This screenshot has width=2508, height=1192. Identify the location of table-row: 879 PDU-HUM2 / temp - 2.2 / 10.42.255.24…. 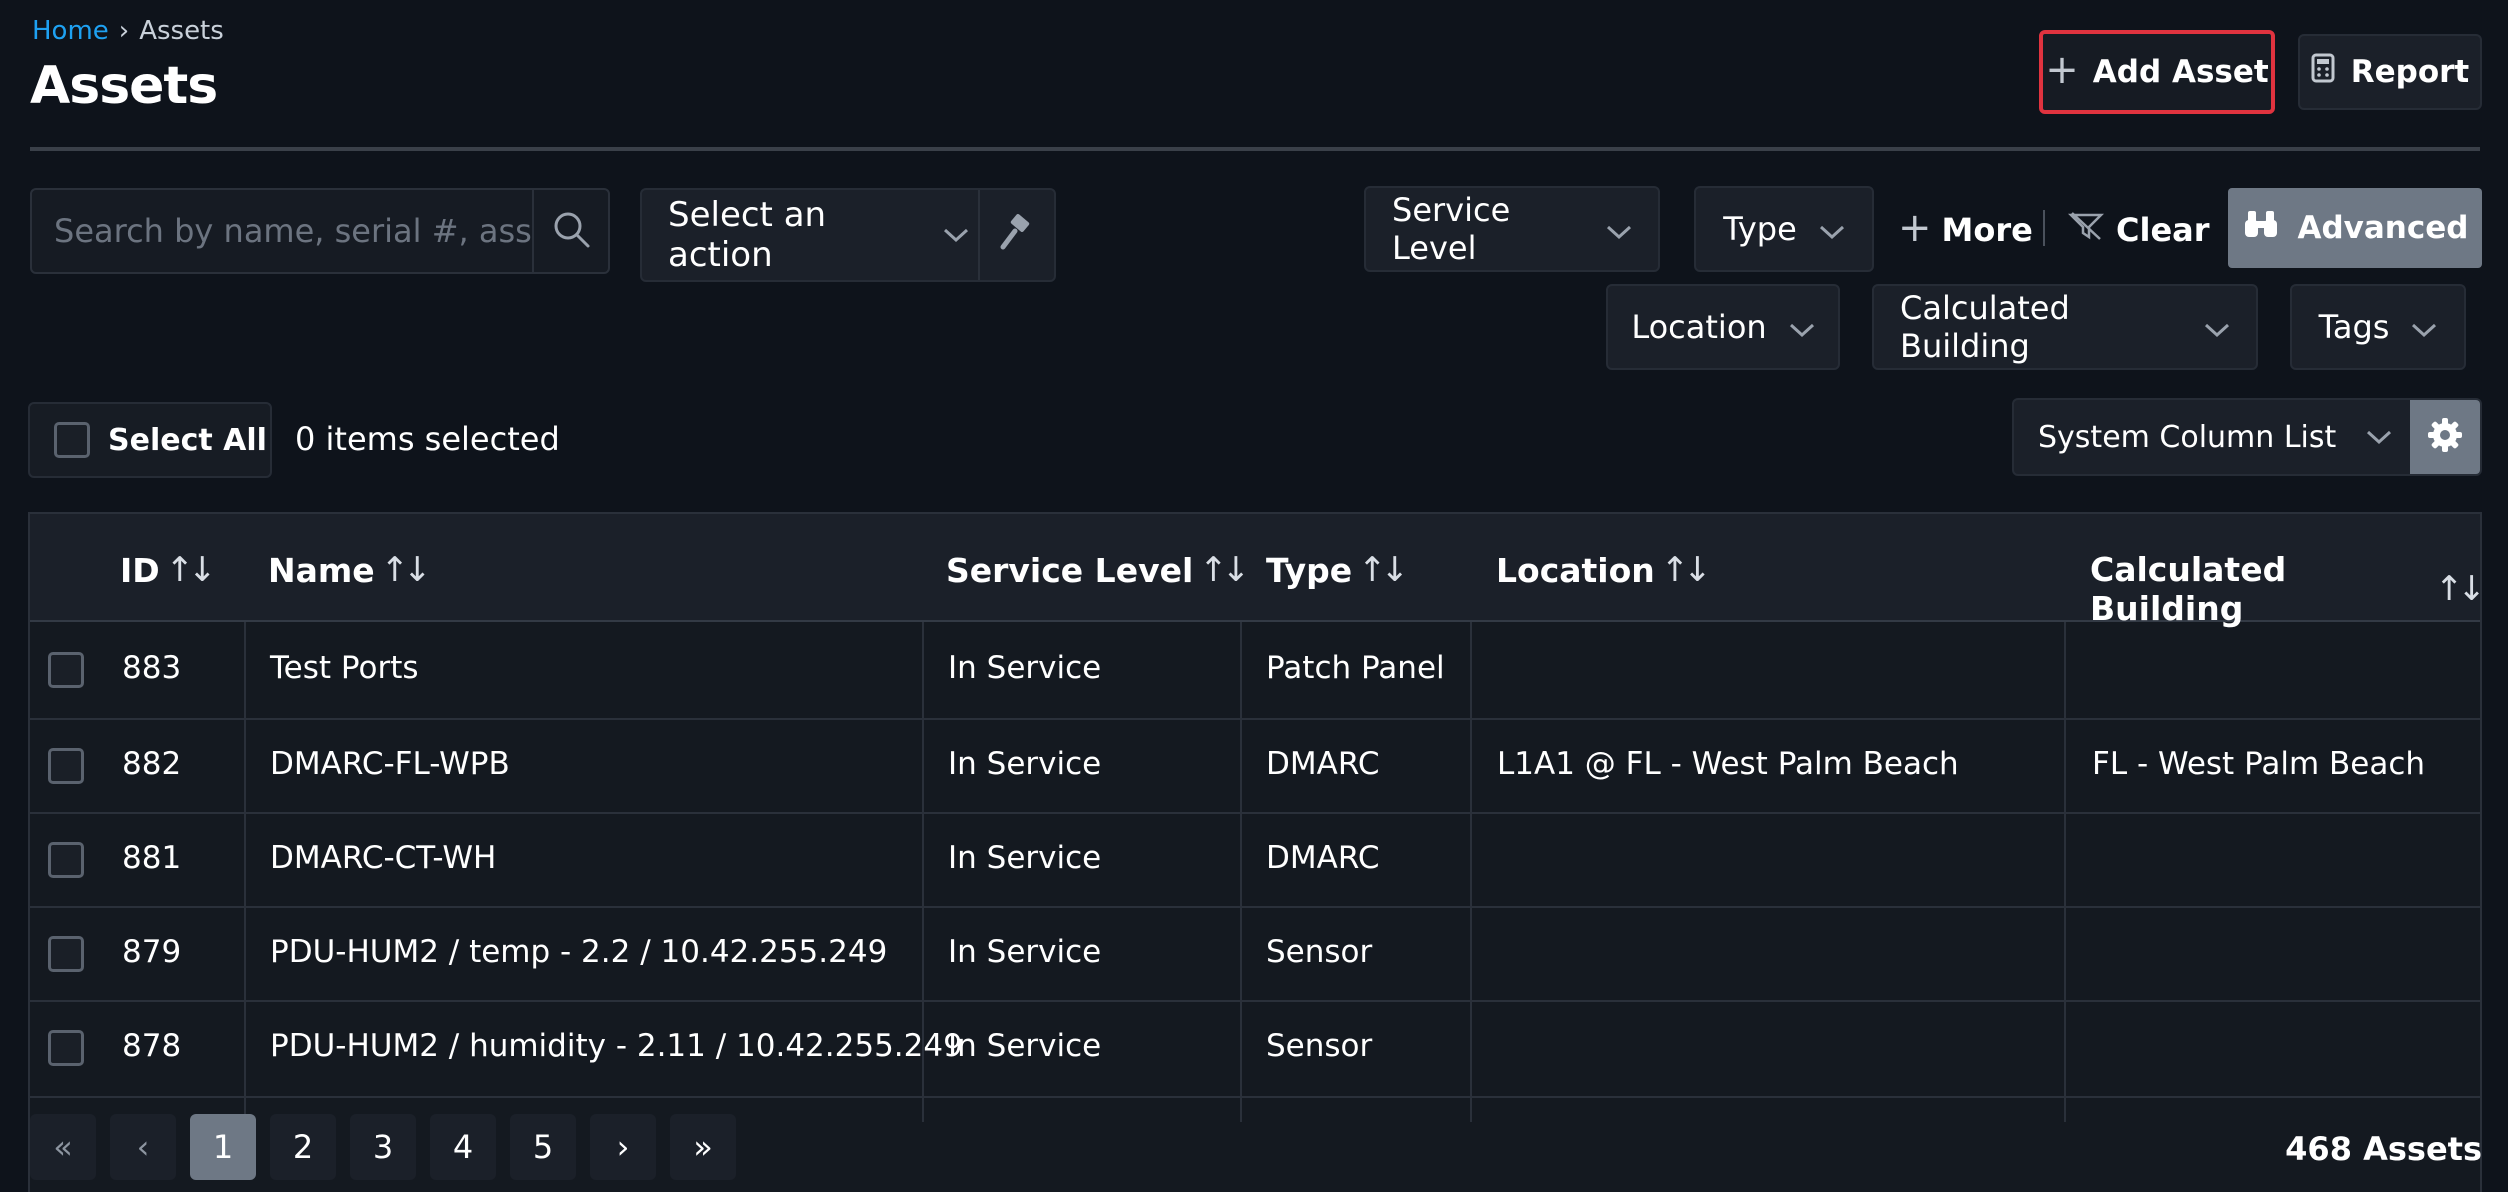
(1255, 955).